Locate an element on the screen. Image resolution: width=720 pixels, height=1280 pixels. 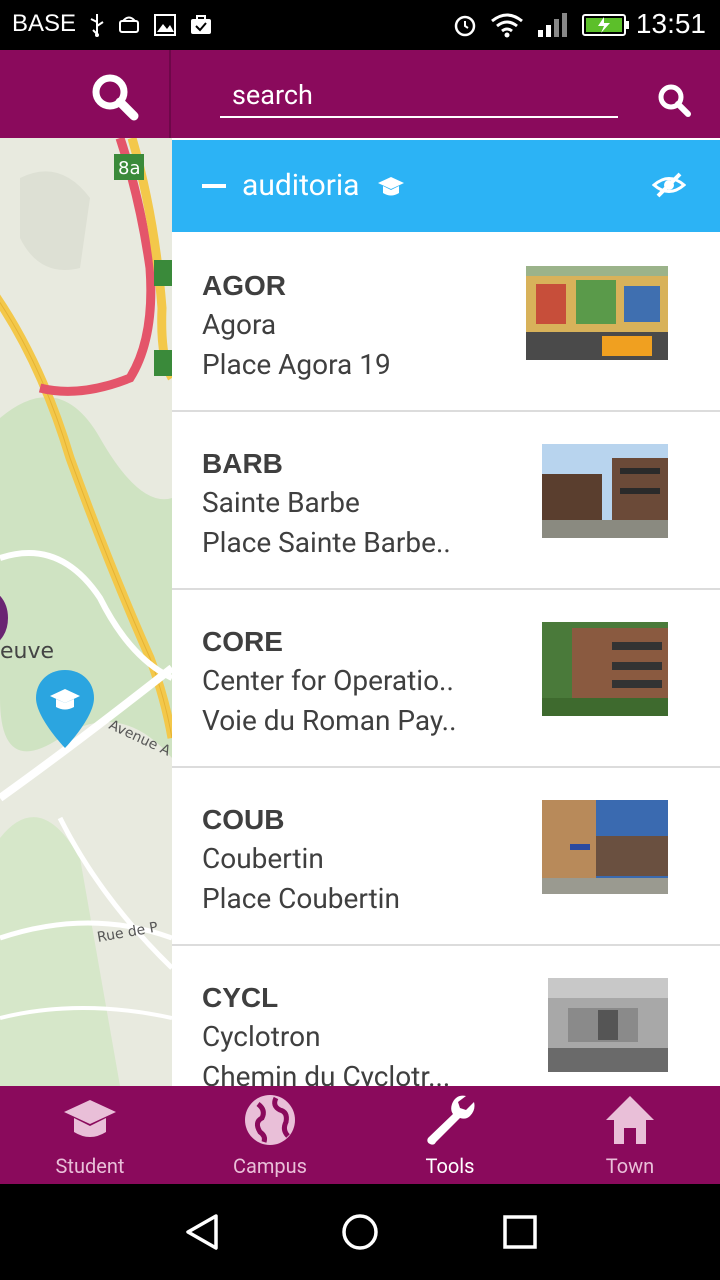
image-icon is located at coordinates (165, 25).